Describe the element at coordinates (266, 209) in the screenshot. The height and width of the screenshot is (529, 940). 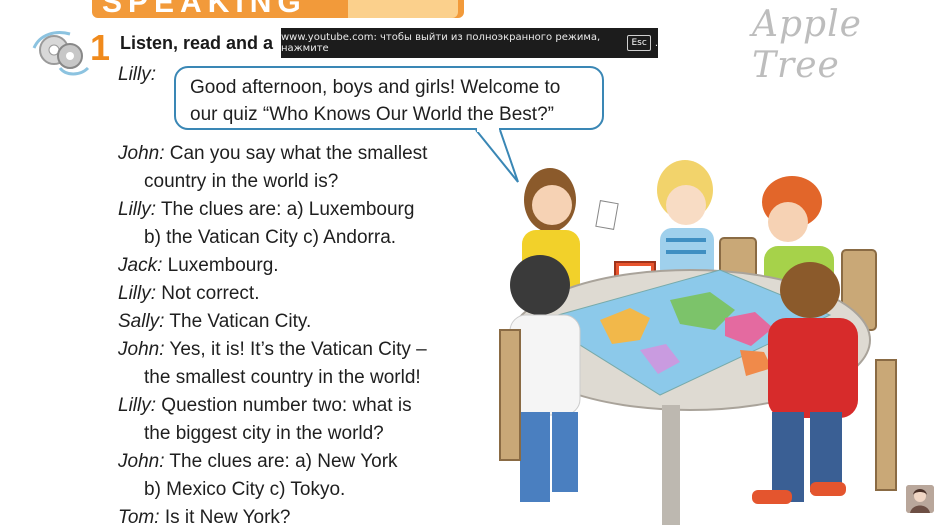
I see `dialogue-line: Lilly: The clues are: a) Luxembourg` at that location.